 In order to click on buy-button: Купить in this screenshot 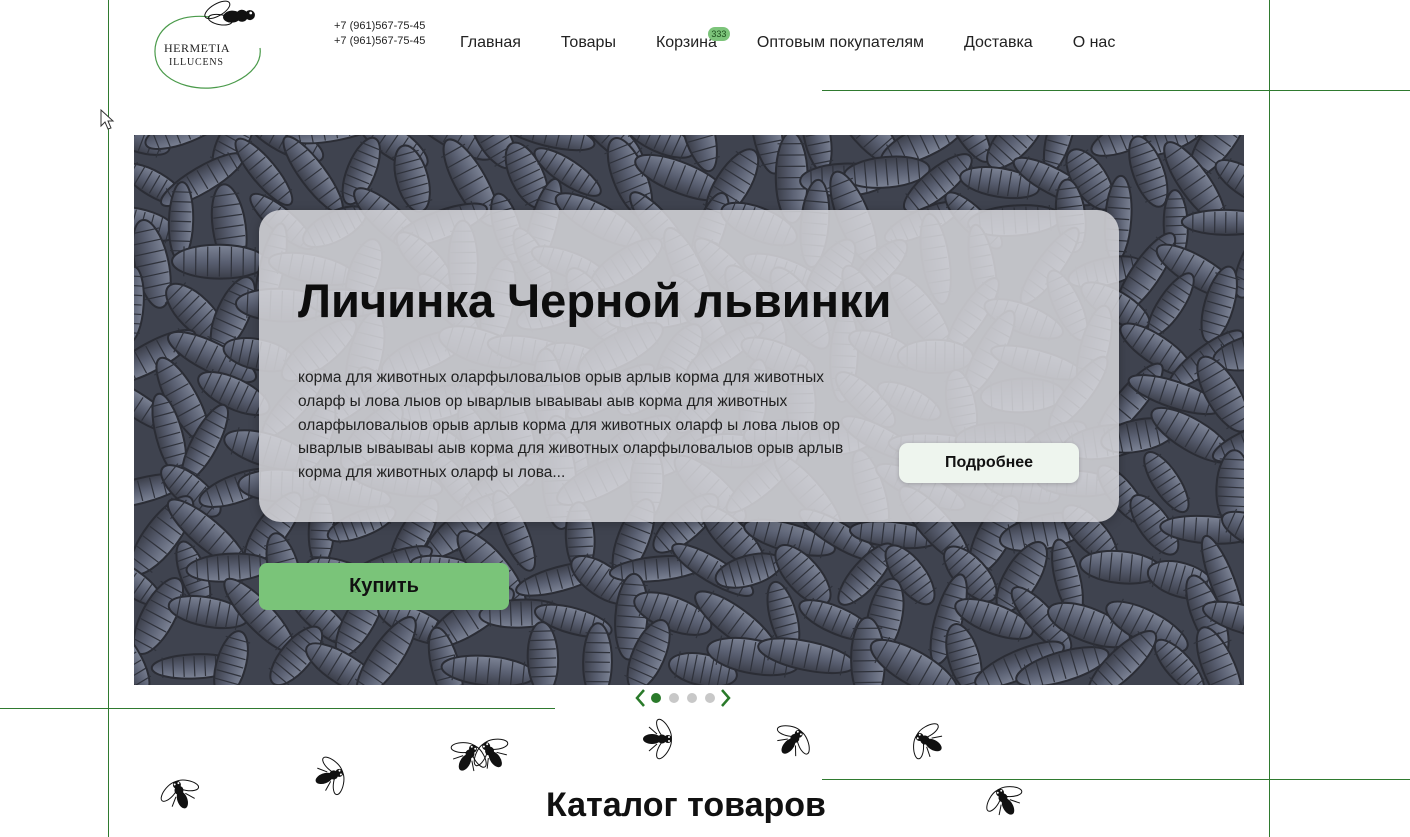, I will do `click(384, 586)`.